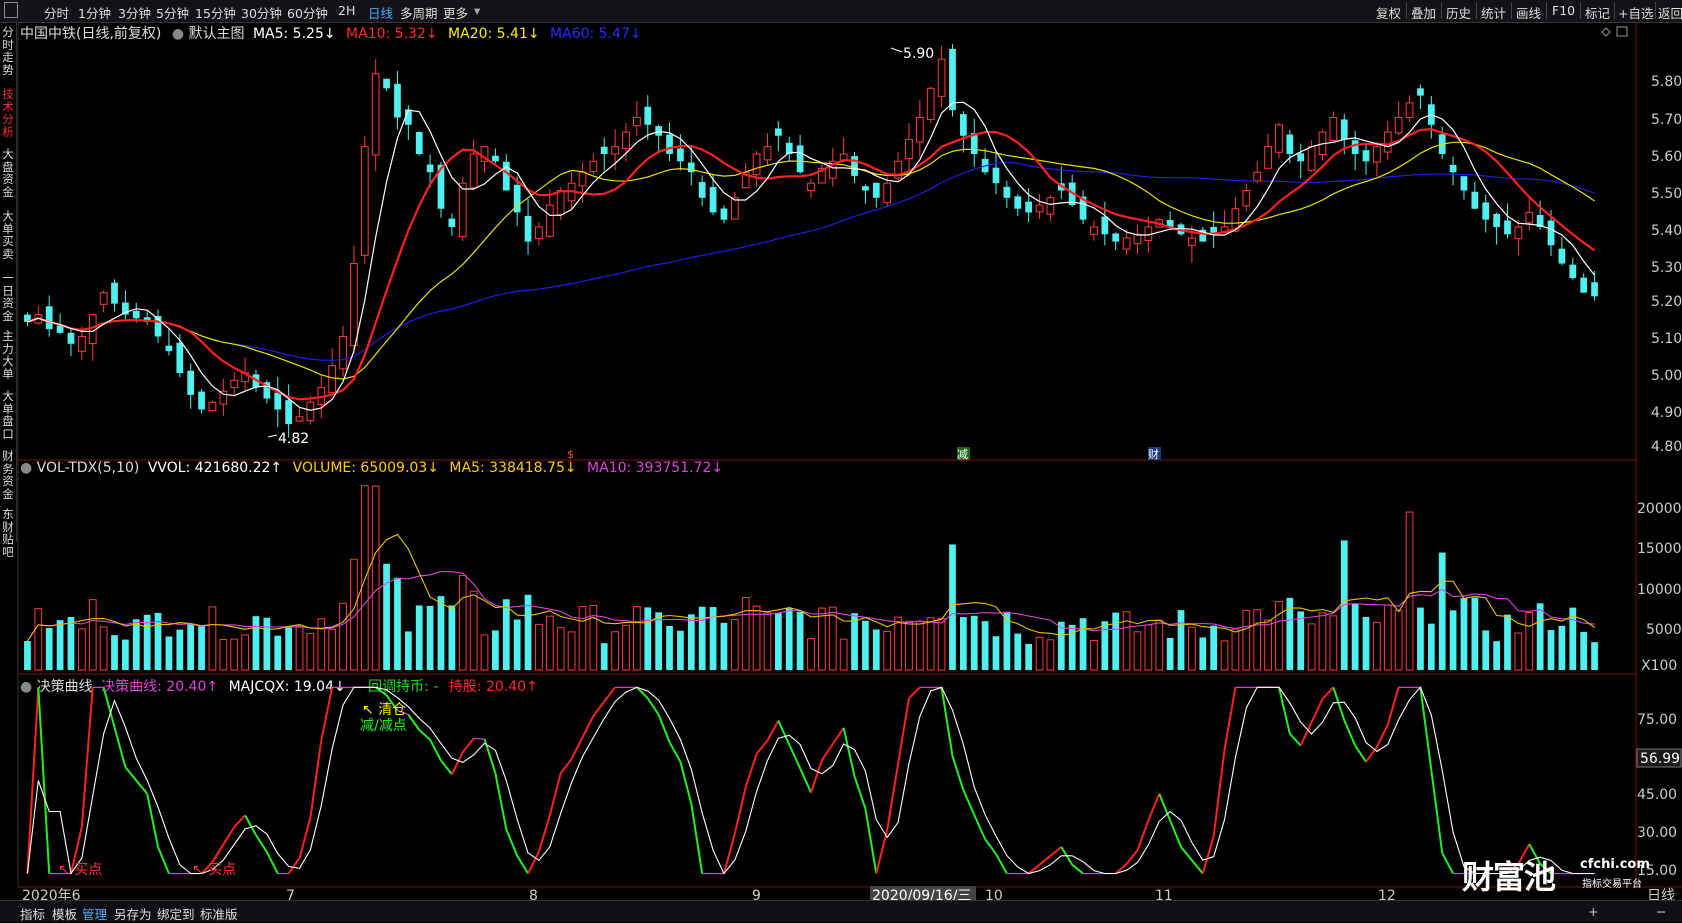 This screenshot has width=1682, height=923. What do you see at coordinates (1614, 31) in the screenshot?
I see `corner-icons` at bounding box center [1614, 31].